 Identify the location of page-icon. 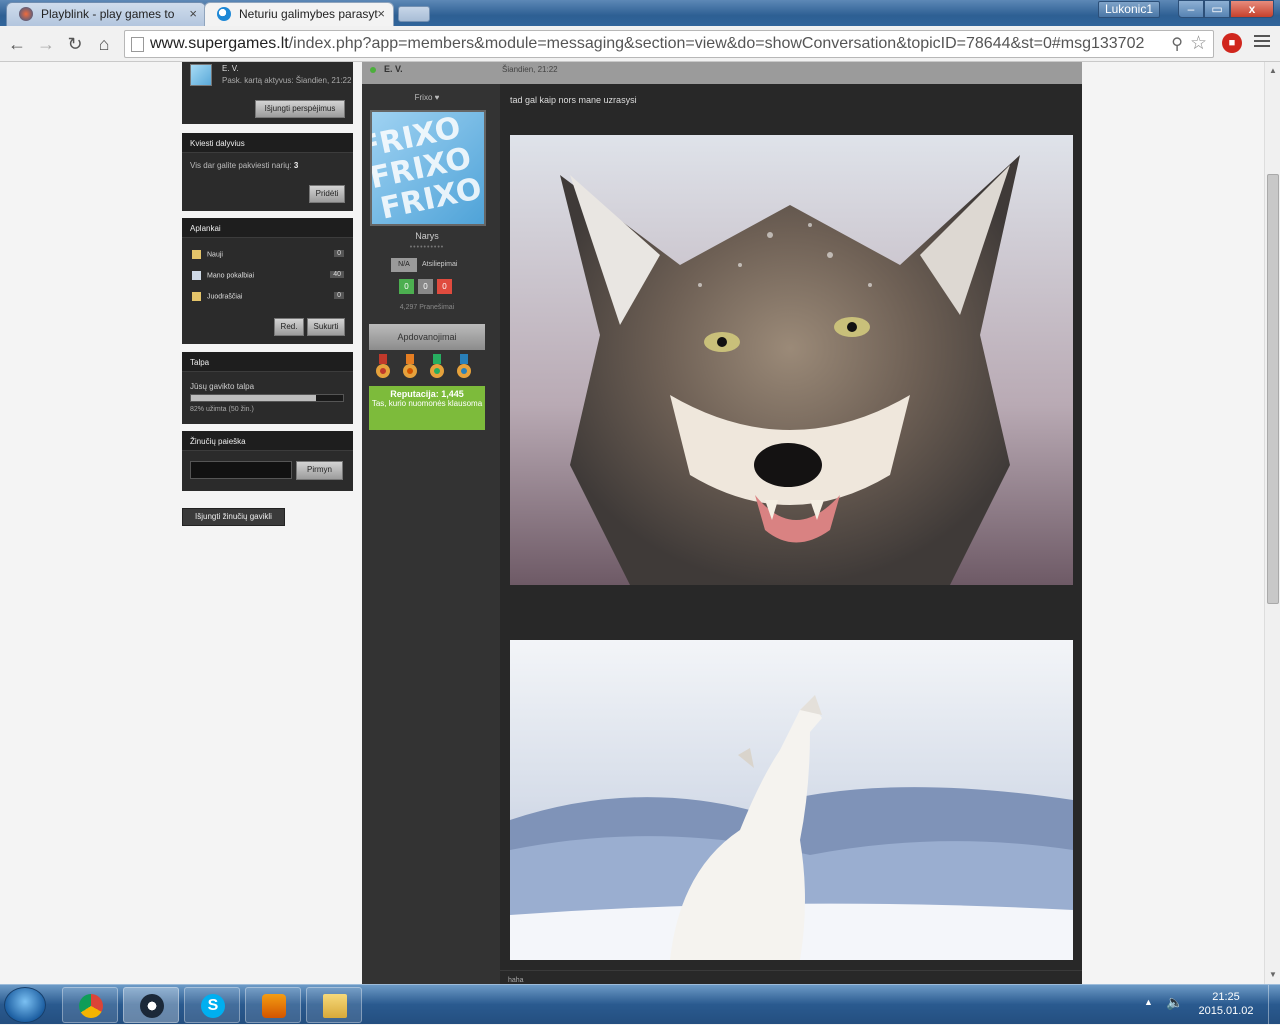
(137, 44).